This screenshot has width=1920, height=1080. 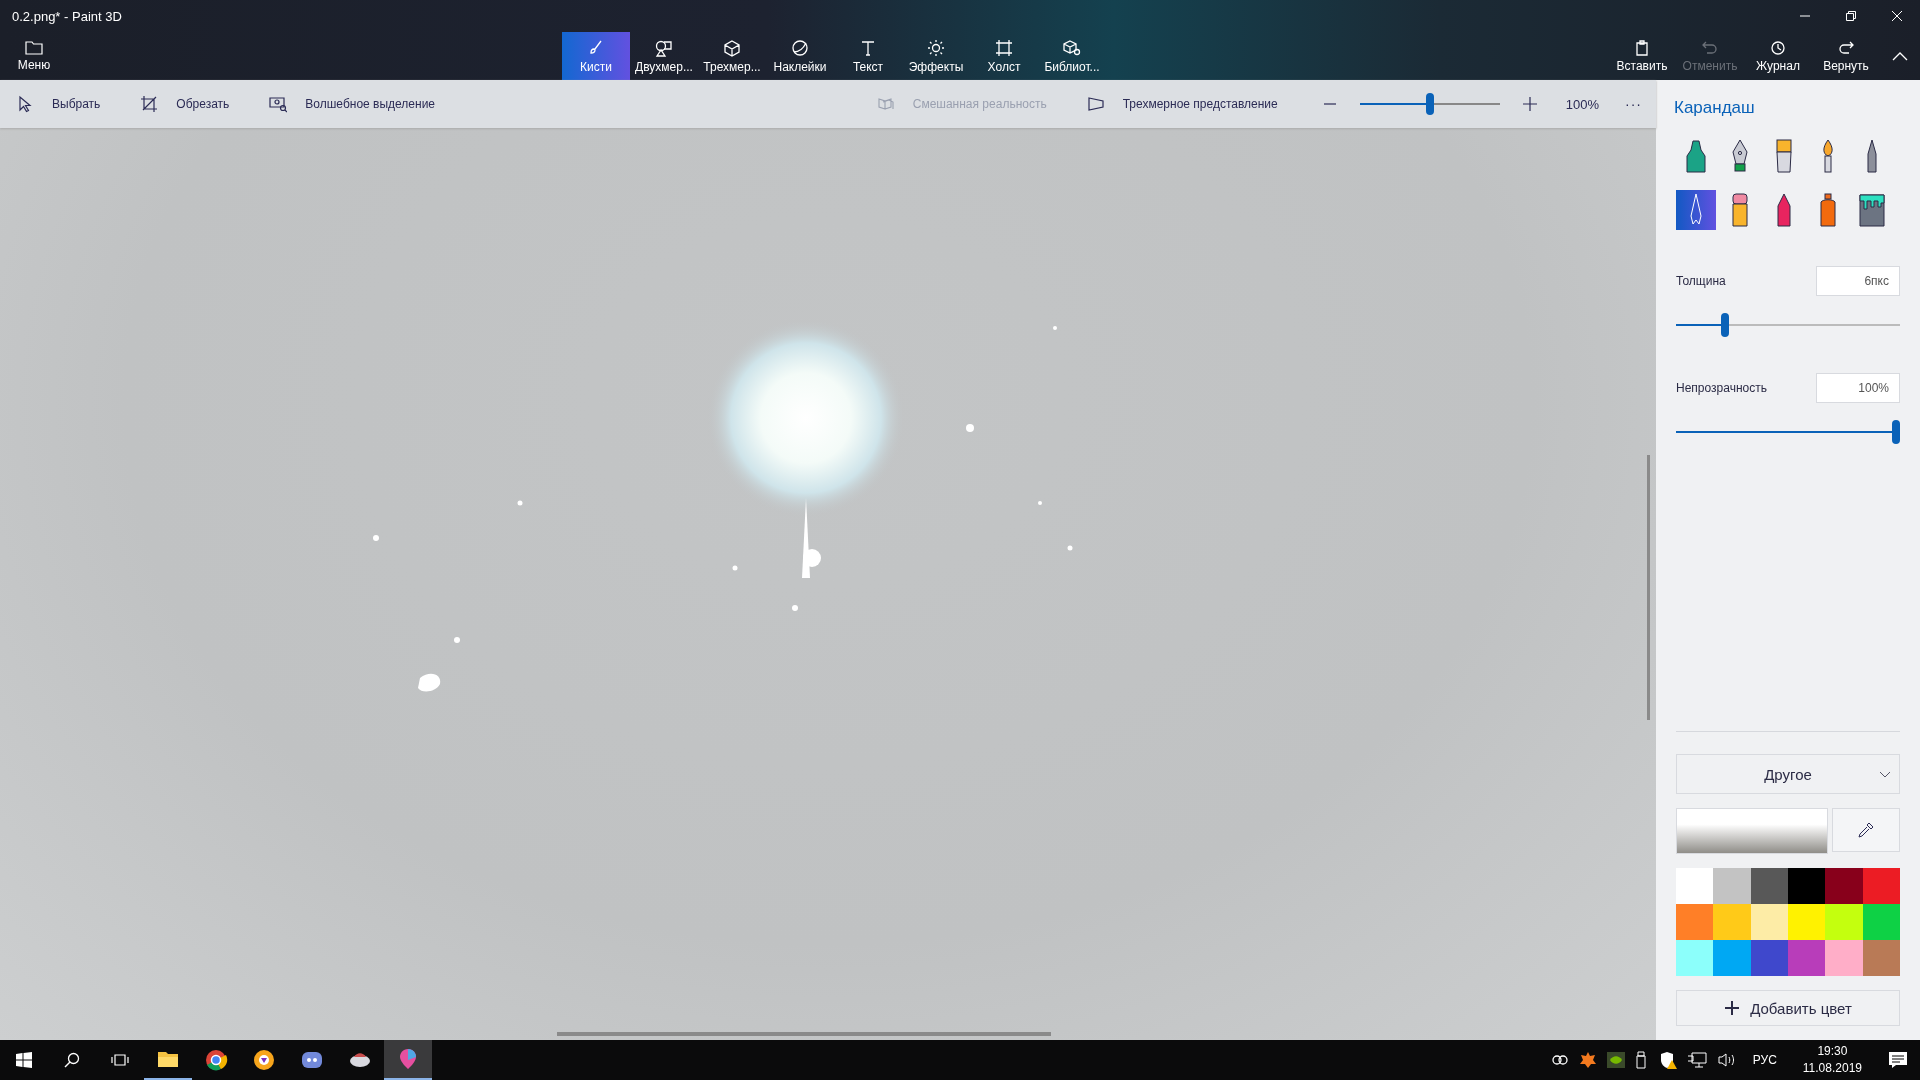 I want to click on current-color-swatch, so click(x=1752, y=831).